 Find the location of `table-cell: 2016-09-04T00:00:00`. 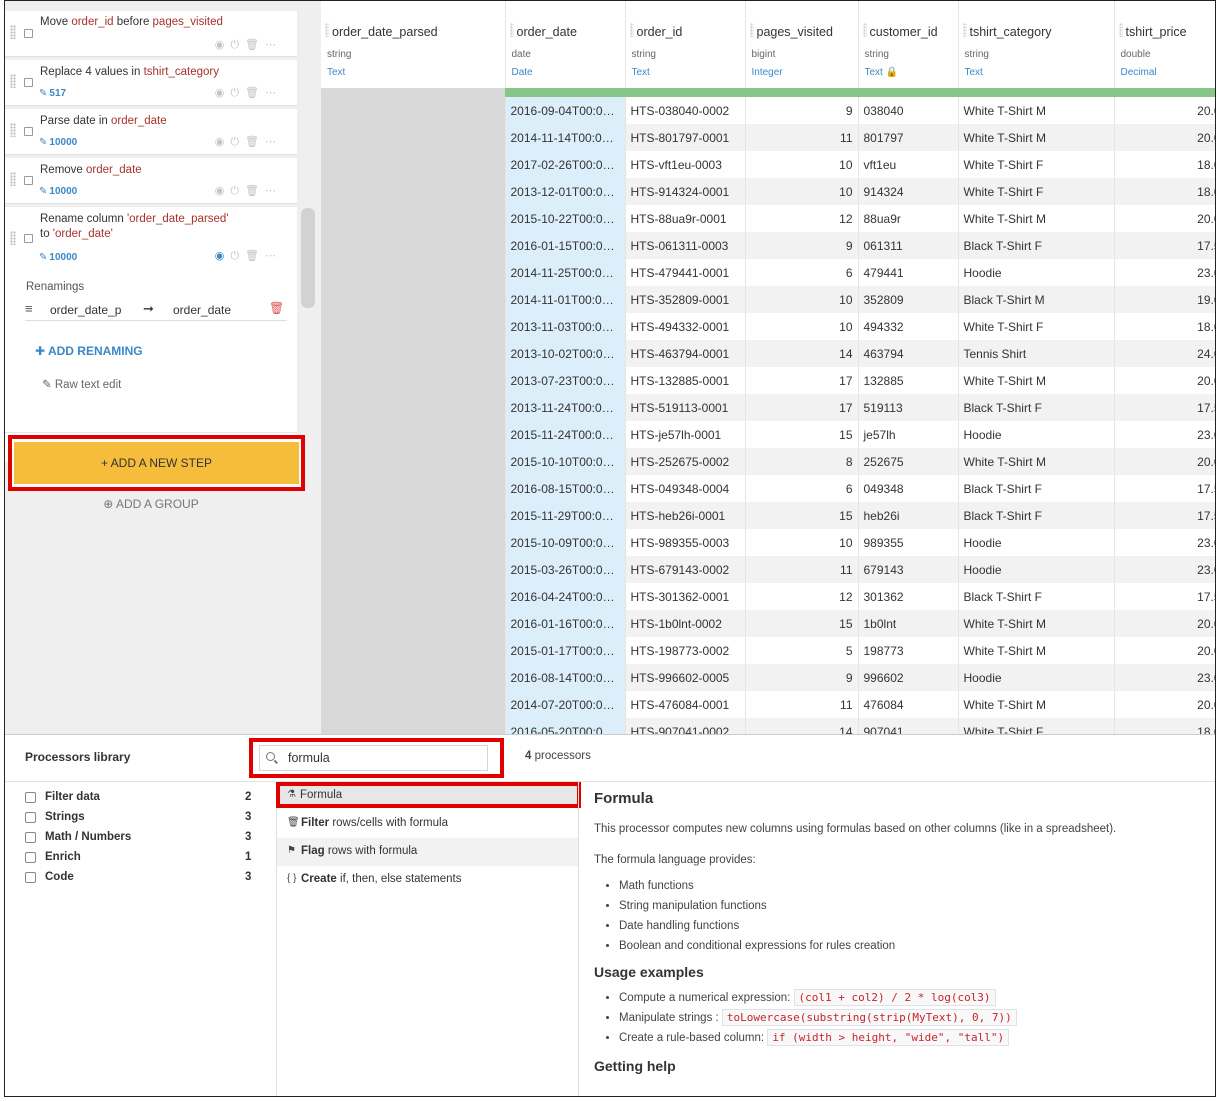

table-cell: 2016-09-04T00:00:00 is located at coordinates (565, 110).